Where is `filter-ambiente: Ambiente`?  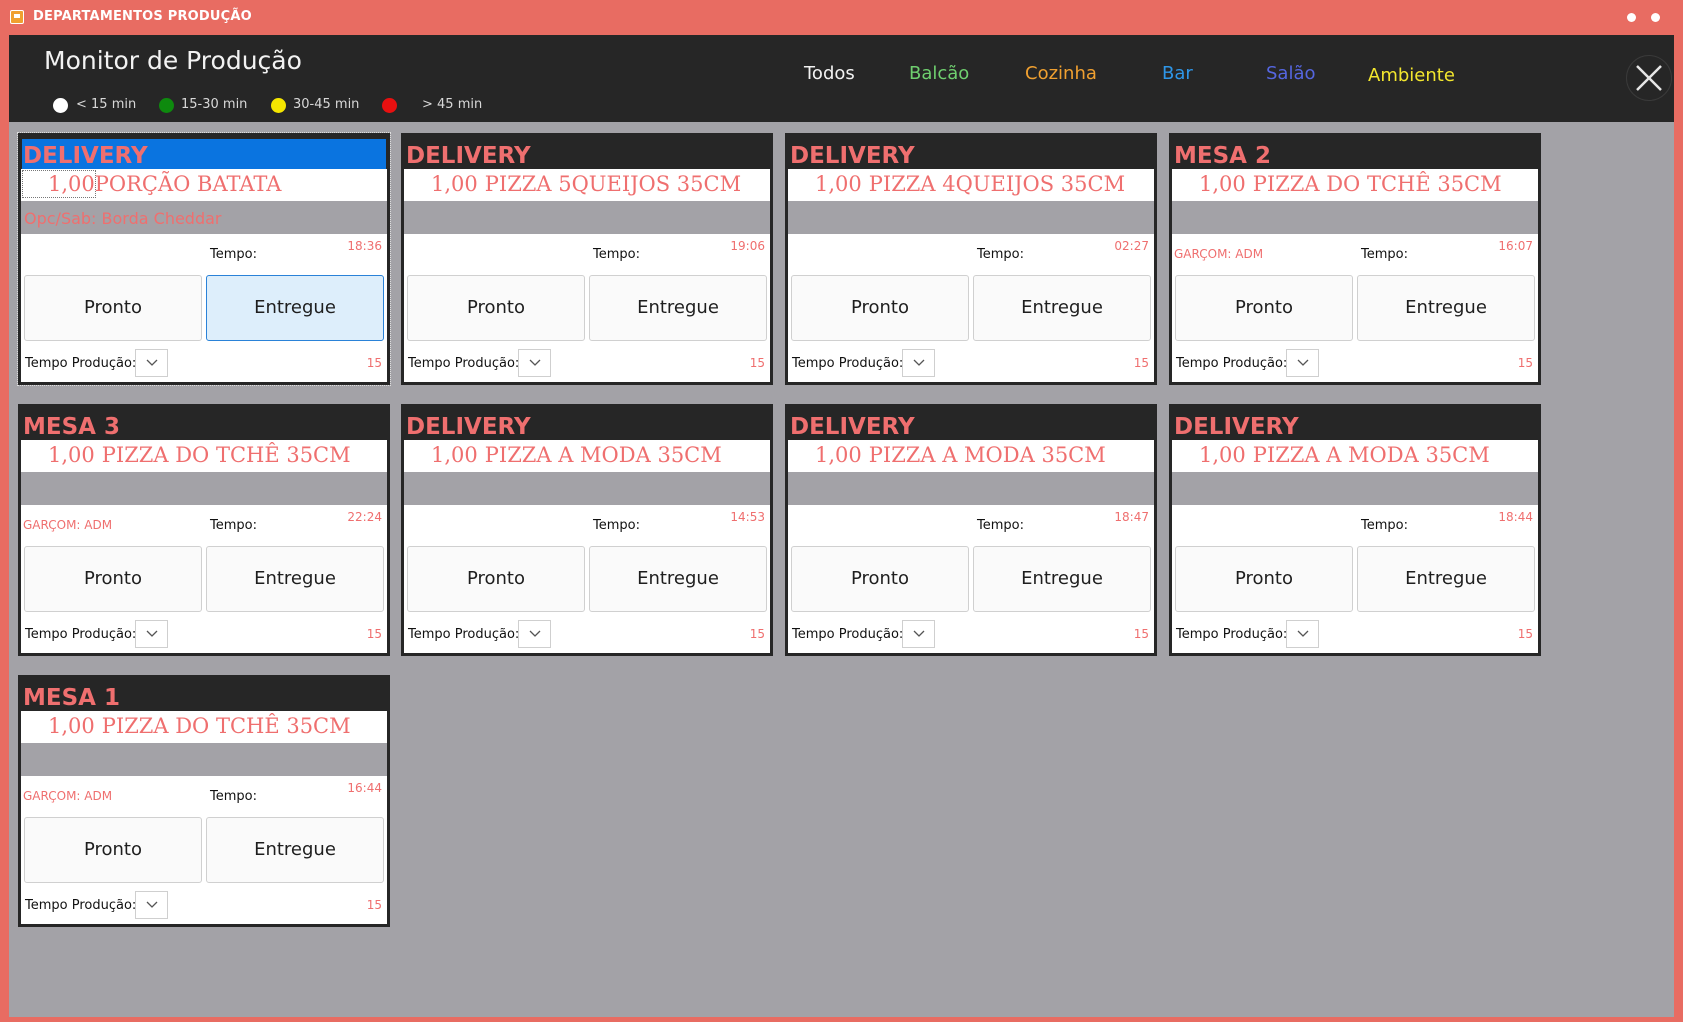 filter-ambiente: Ambiente is located at coordinates (1411, 75).